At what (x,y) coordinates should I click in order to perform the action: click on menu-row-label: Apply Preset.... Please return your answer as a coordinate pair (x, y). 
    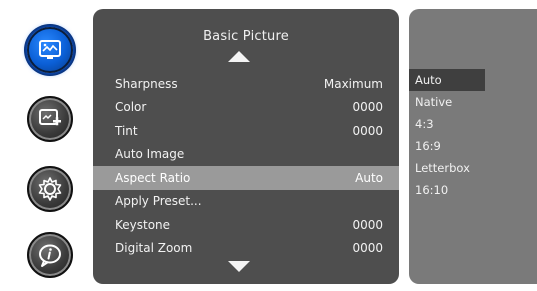
    Looking at the image, I should click on (158, 201).